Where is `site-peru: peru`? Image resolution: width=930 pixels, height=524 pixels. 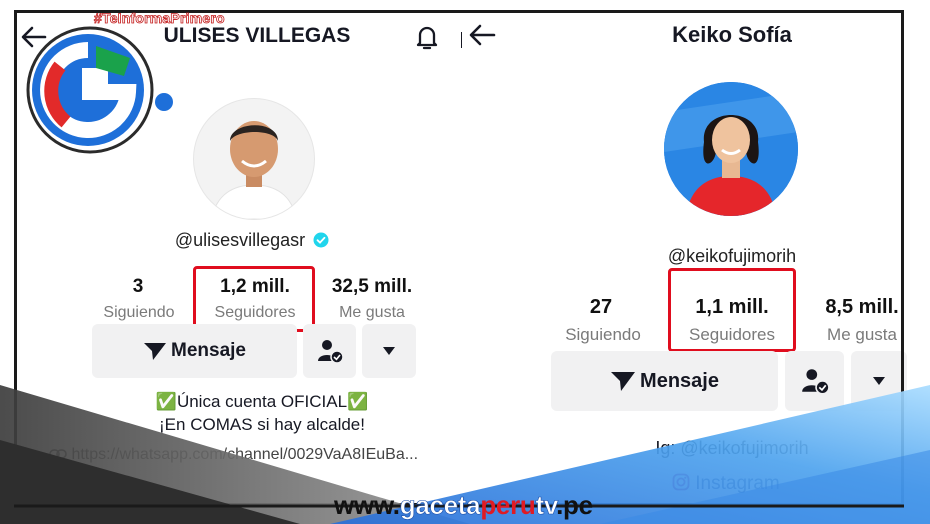 site-peru: peru is located at coordinates (508, 505).